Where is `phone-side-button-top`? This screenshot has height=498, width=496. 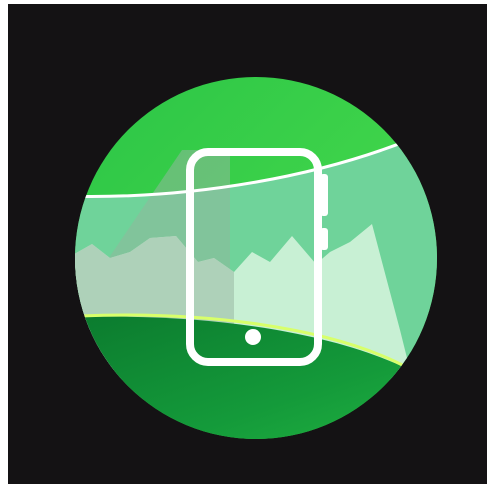
phone-side-button-top is located at coordinates (324, 195).